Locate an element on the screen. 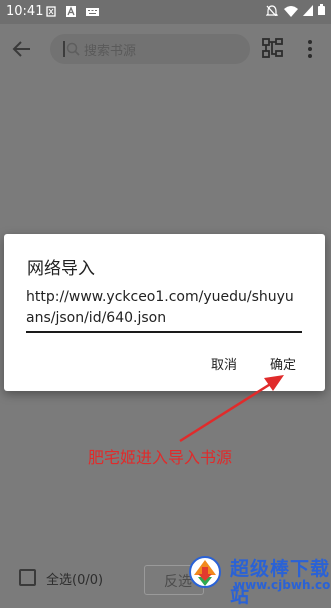 The height and width of the screenshot is (608, 331). back-arrow-icon is located at coordinates (22, 49).